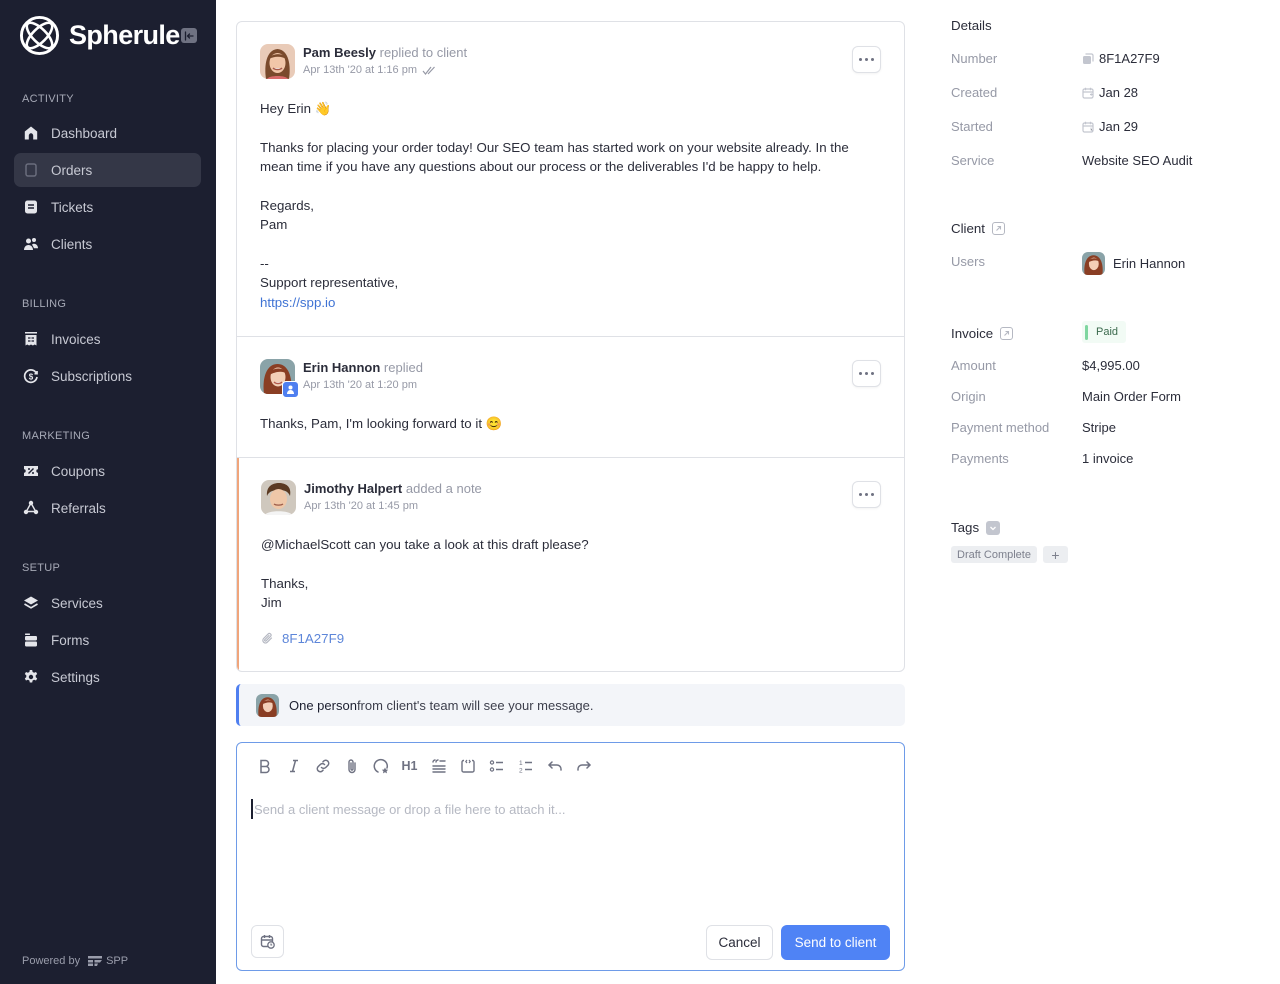  I want to click on chevron-down-icon, so click(993, 527).